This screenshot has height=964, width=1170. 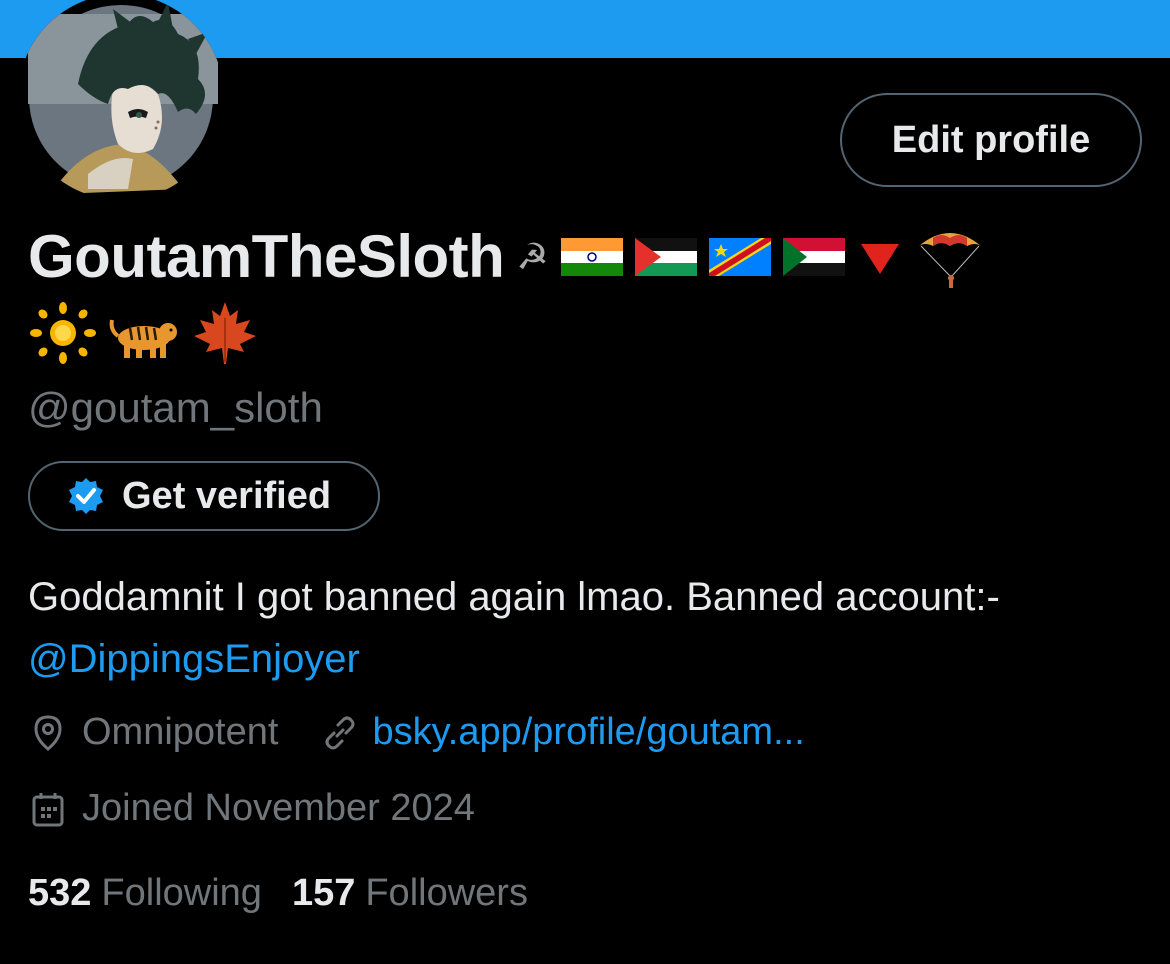 I want to click on parachute-icon, so click(x=949, y=260).